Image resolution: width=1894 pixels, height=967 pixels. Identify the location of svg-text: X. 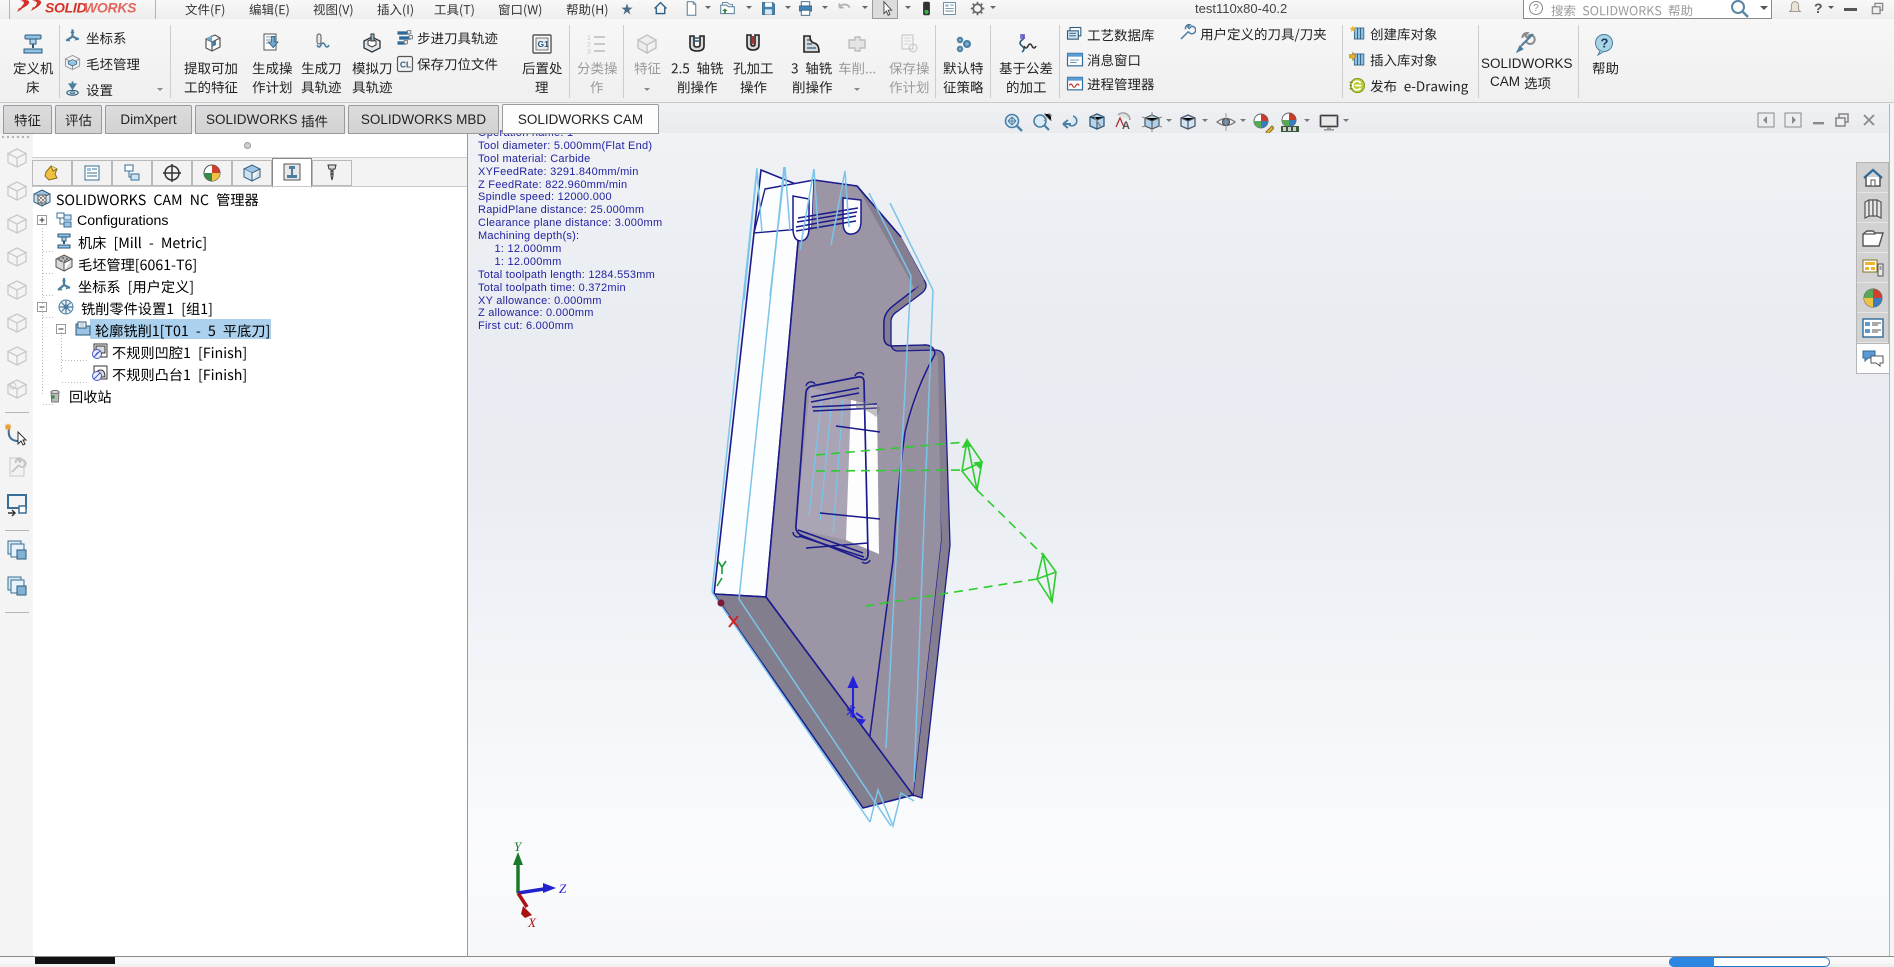
(532, 922).